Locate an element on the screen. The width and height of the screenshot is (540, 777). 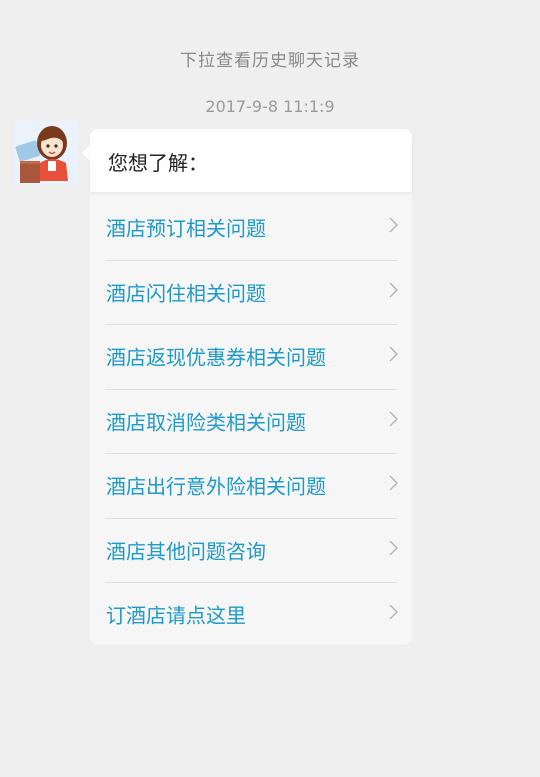
menu-item-hotel-cancellation-insurance: 酒店取消险类相关问题 is located at coordinates (251, 421).